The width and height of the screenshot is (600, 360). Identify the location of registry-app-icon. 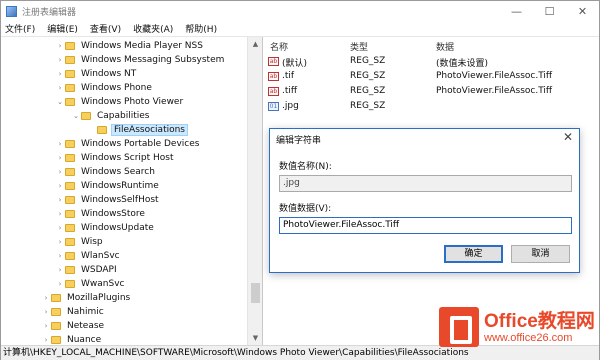
(11, 11).